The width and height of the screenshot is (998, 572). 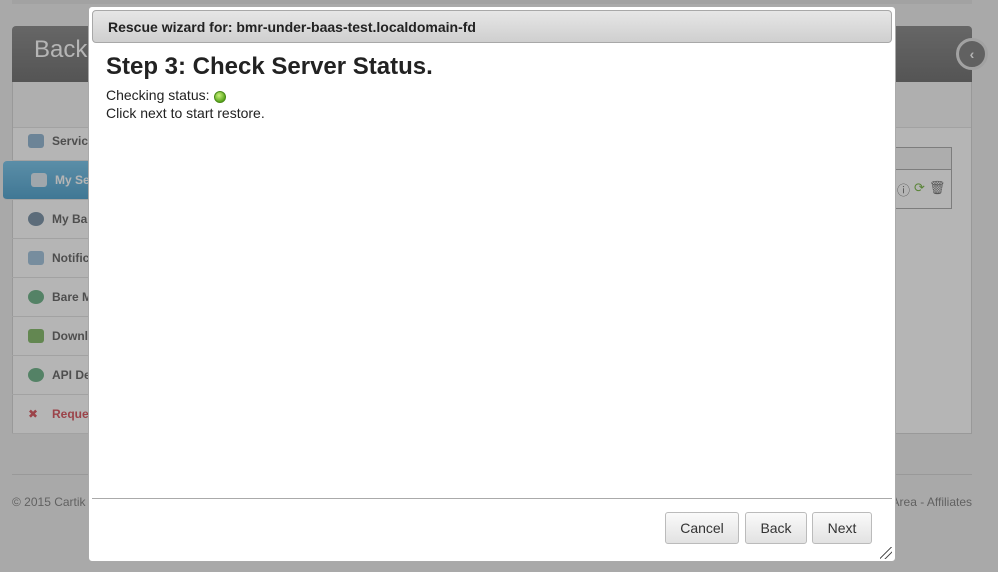 I want to click on status-ok-icon, so click(x=219, y=96).